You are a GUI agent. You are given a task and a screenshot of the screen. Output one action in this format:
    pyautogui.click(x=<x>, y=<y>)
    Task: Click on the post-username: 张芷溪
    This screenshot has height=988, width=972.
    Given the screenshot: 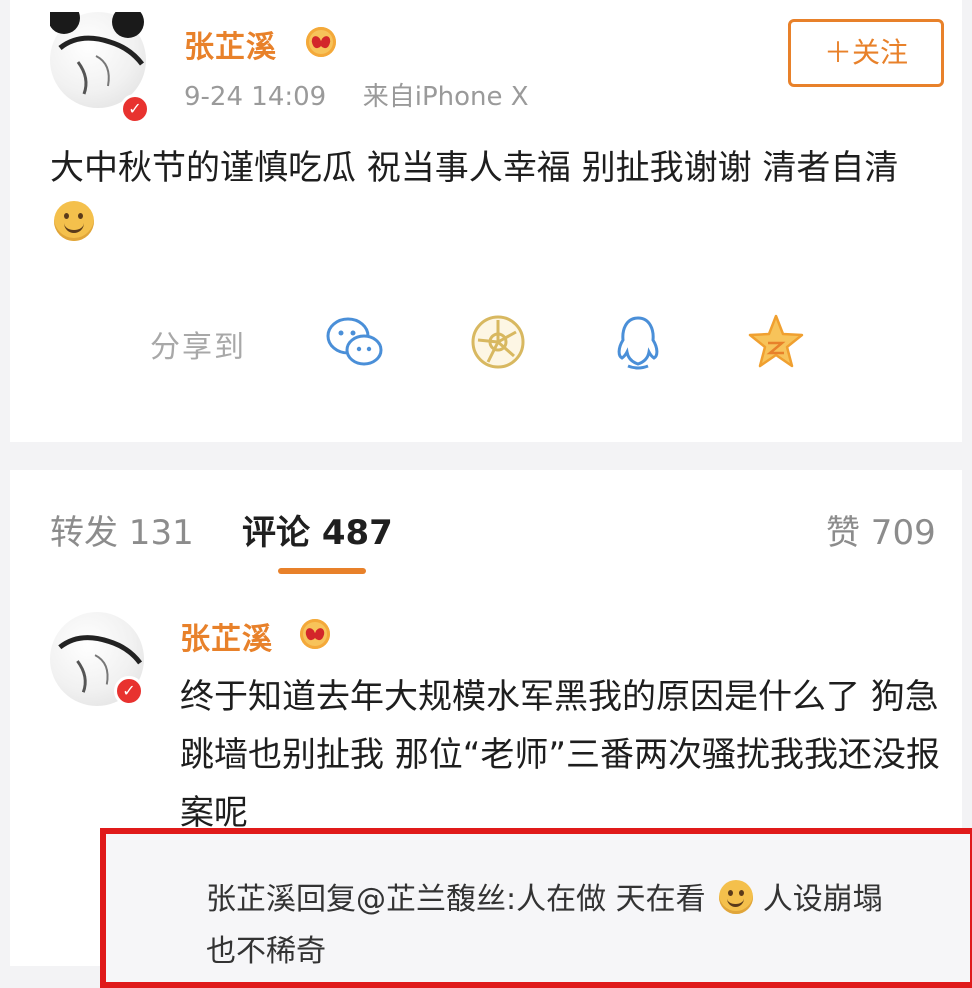 What is the action you would take?
    pyautogui.click(x=230, y=44)
    